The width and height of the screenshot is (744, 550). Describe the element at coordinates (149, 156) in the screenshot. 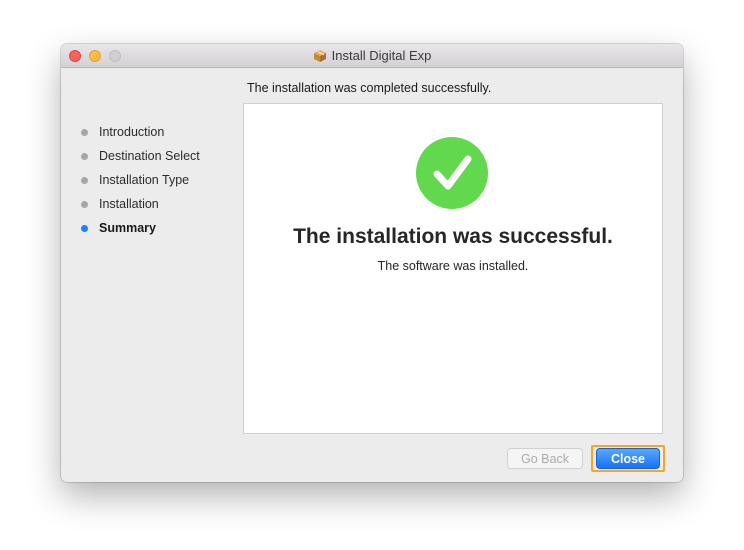

I see `step-label: Destination Select` at that location.